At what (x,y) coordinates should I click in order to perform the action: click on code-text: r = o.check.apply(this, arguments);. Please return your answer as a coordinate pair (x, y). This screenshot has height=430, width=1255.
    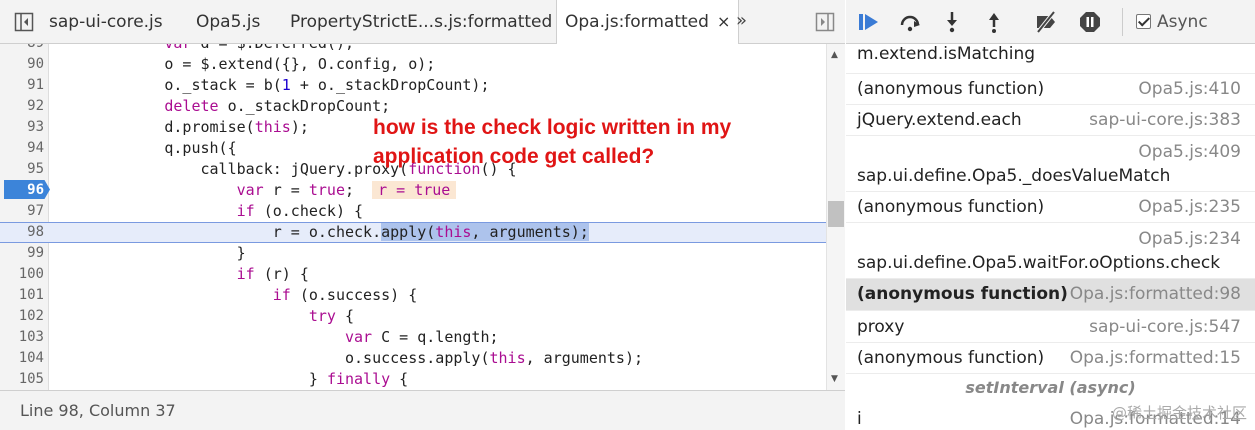
    Looking at the image, I should click on (322, 232).